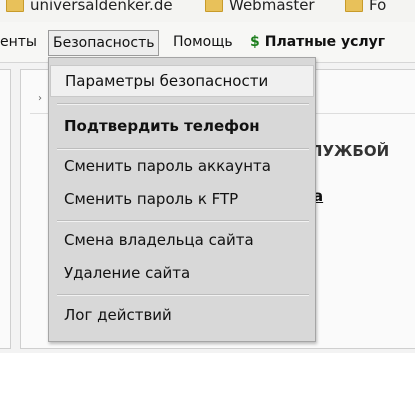 The height and width of the screenshot is (415, 415). What do you see at coordinates (378, 7) in the screenshot?
I see `bookmark-label: Fo` at bounding box center [378, 7].